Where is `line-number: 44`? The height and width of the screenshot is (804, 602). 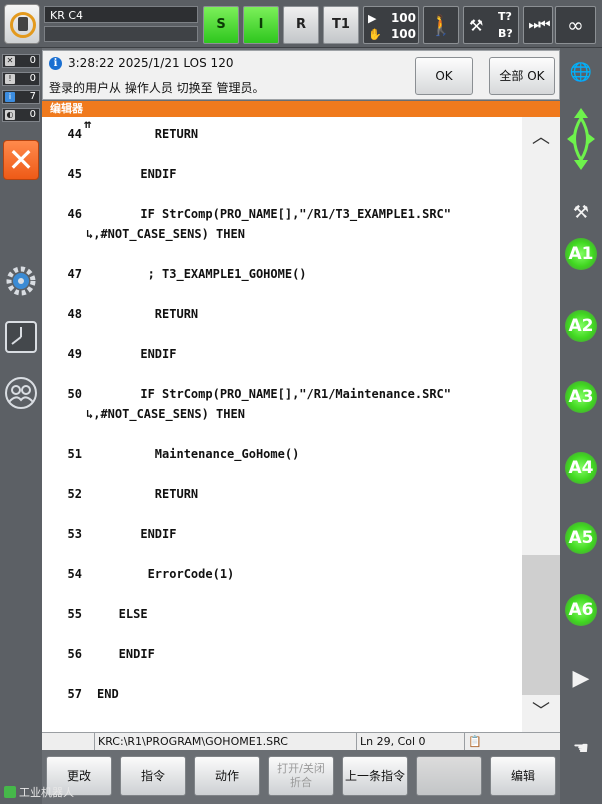
line-number: 44 is located at coordinates (74, 134).